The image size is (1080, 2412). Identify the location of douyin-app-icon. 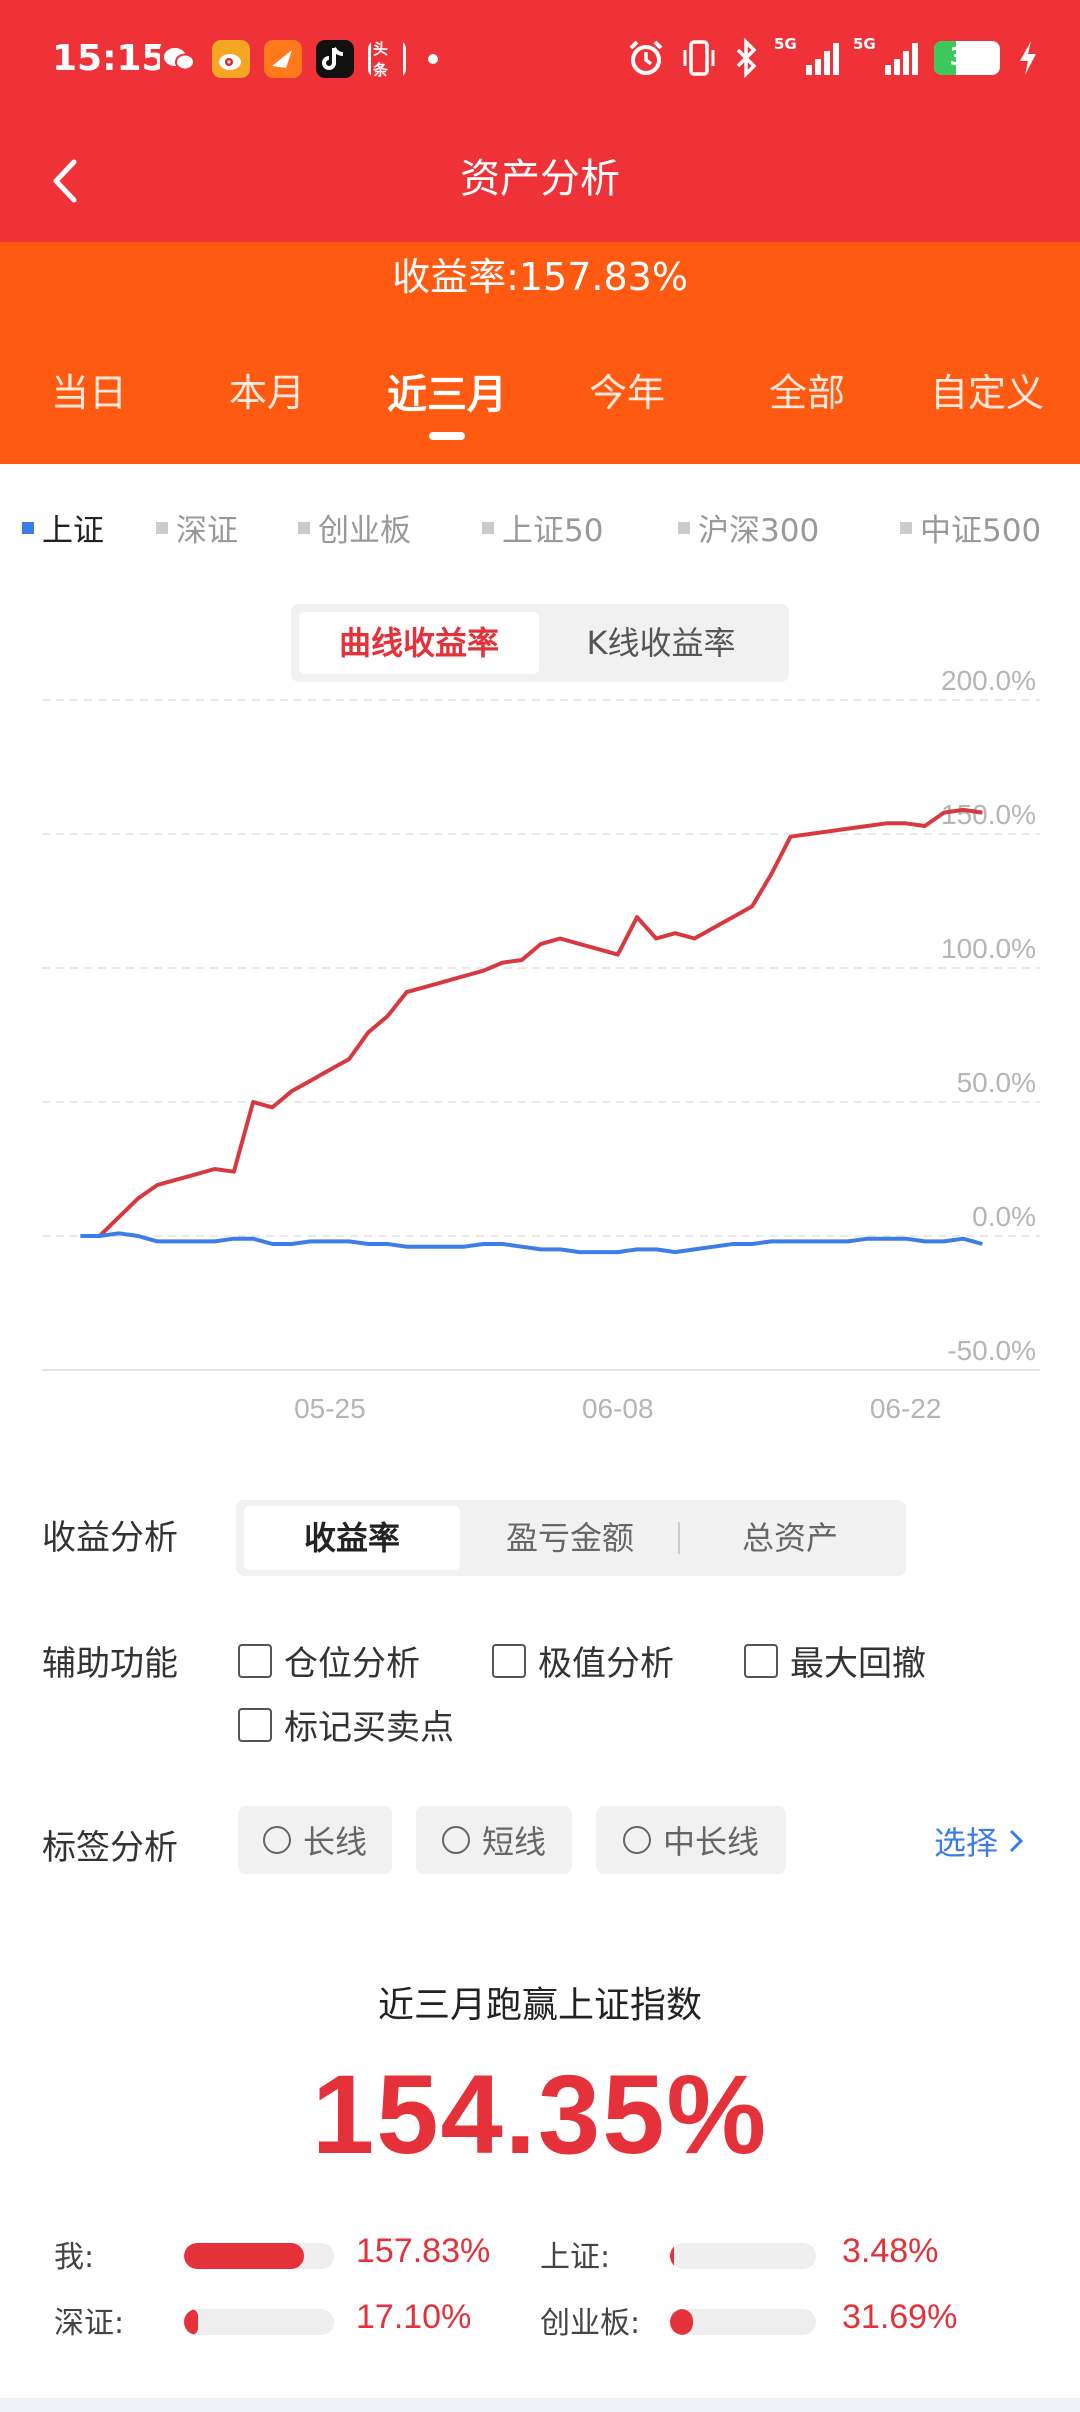
(335, 59).